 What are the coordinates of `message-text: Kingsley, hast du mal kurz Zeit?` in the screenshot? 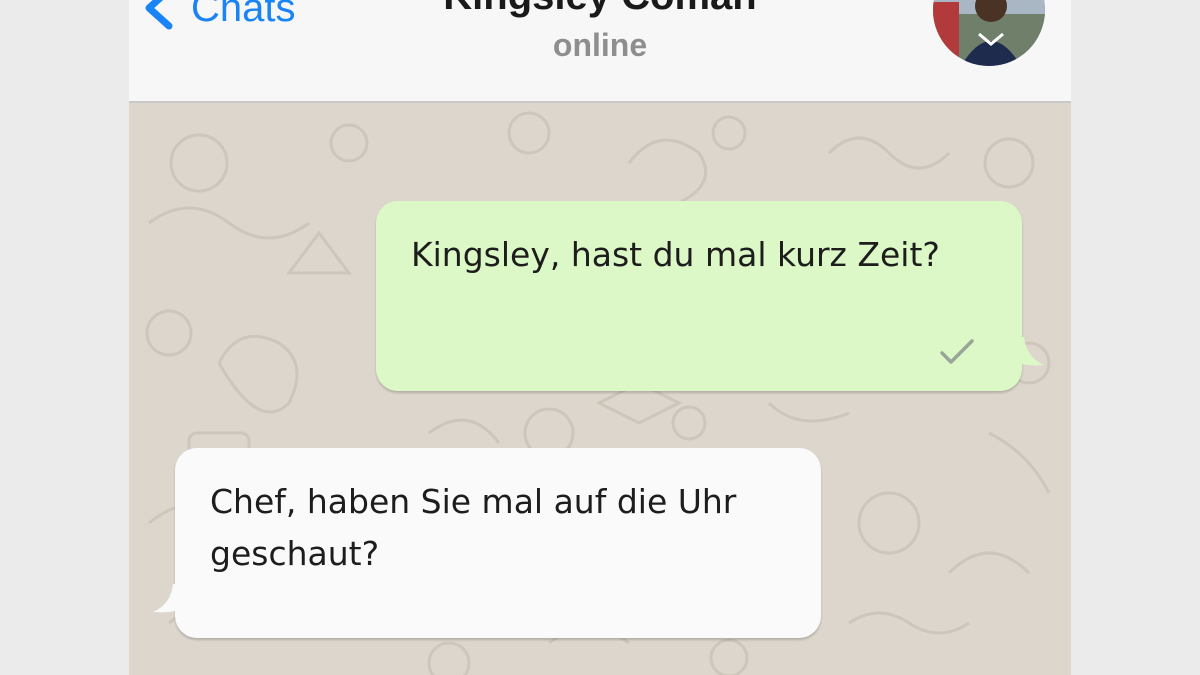 It's located at (675, 254).